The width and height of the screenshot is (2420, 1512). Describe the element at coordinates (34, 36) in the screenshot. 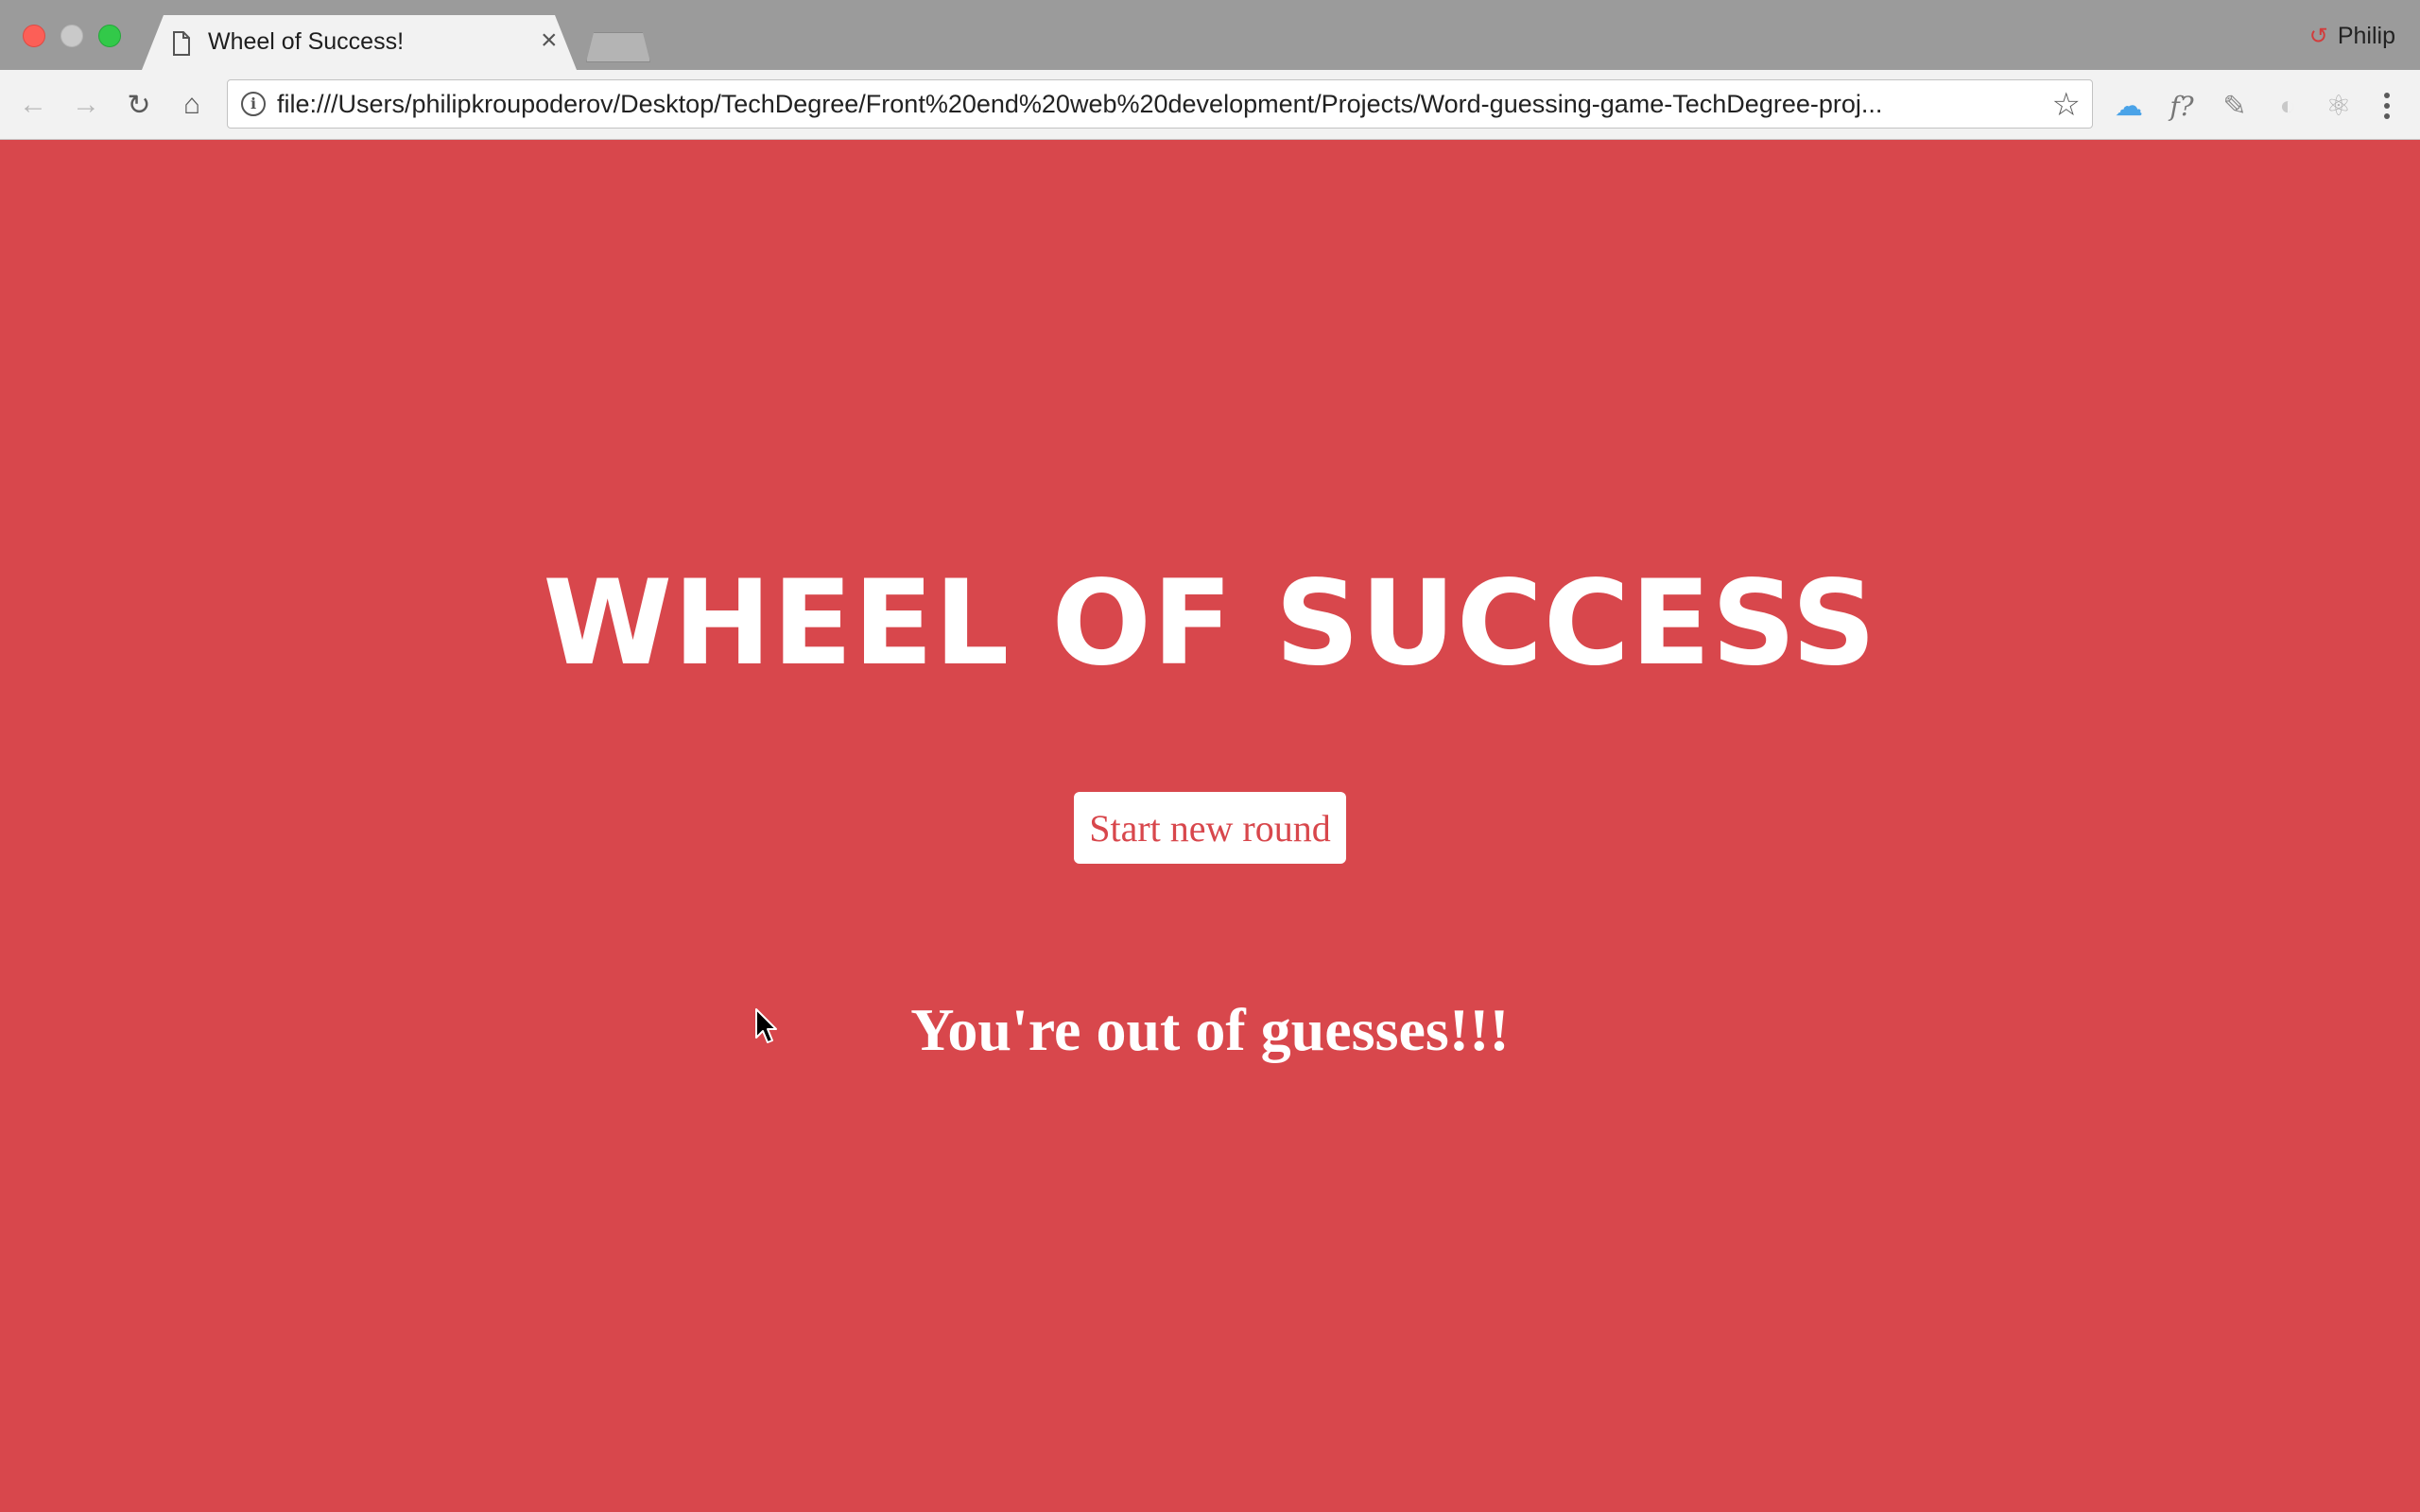

I see `window-close-button` at that location.